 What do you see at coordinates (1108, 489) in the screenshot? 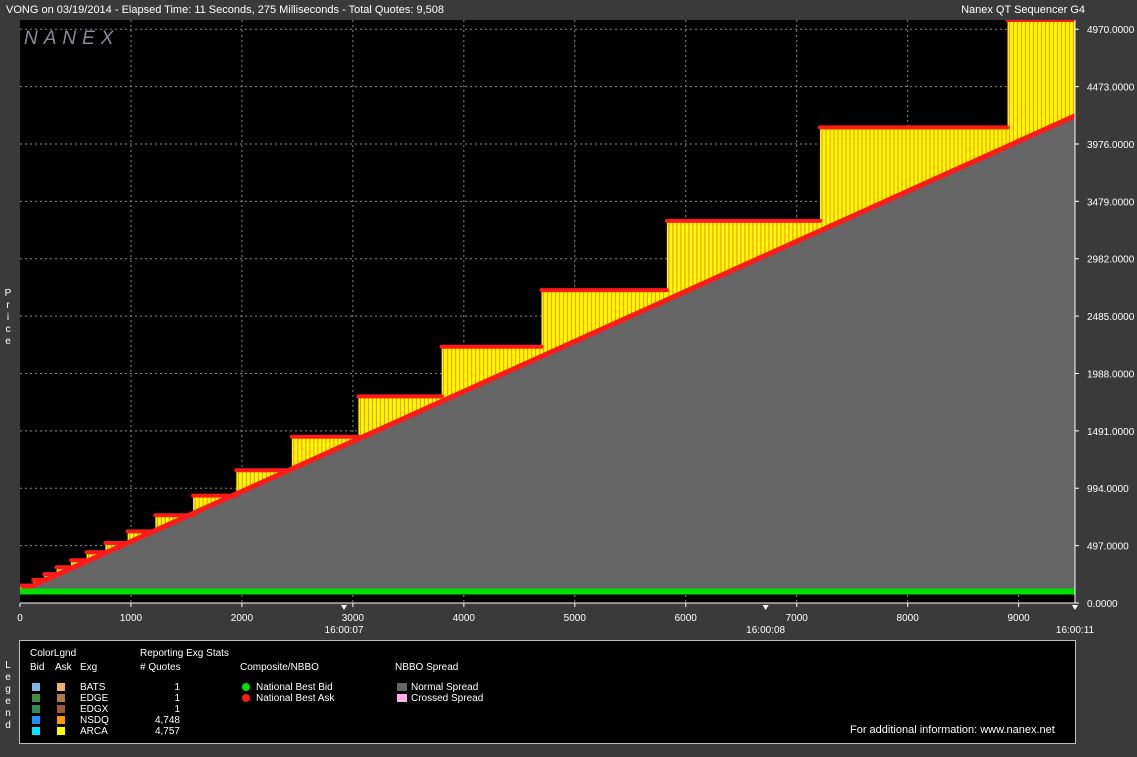
I see `y-tick-label: 994.0000` at bounding box center [1108, 489].